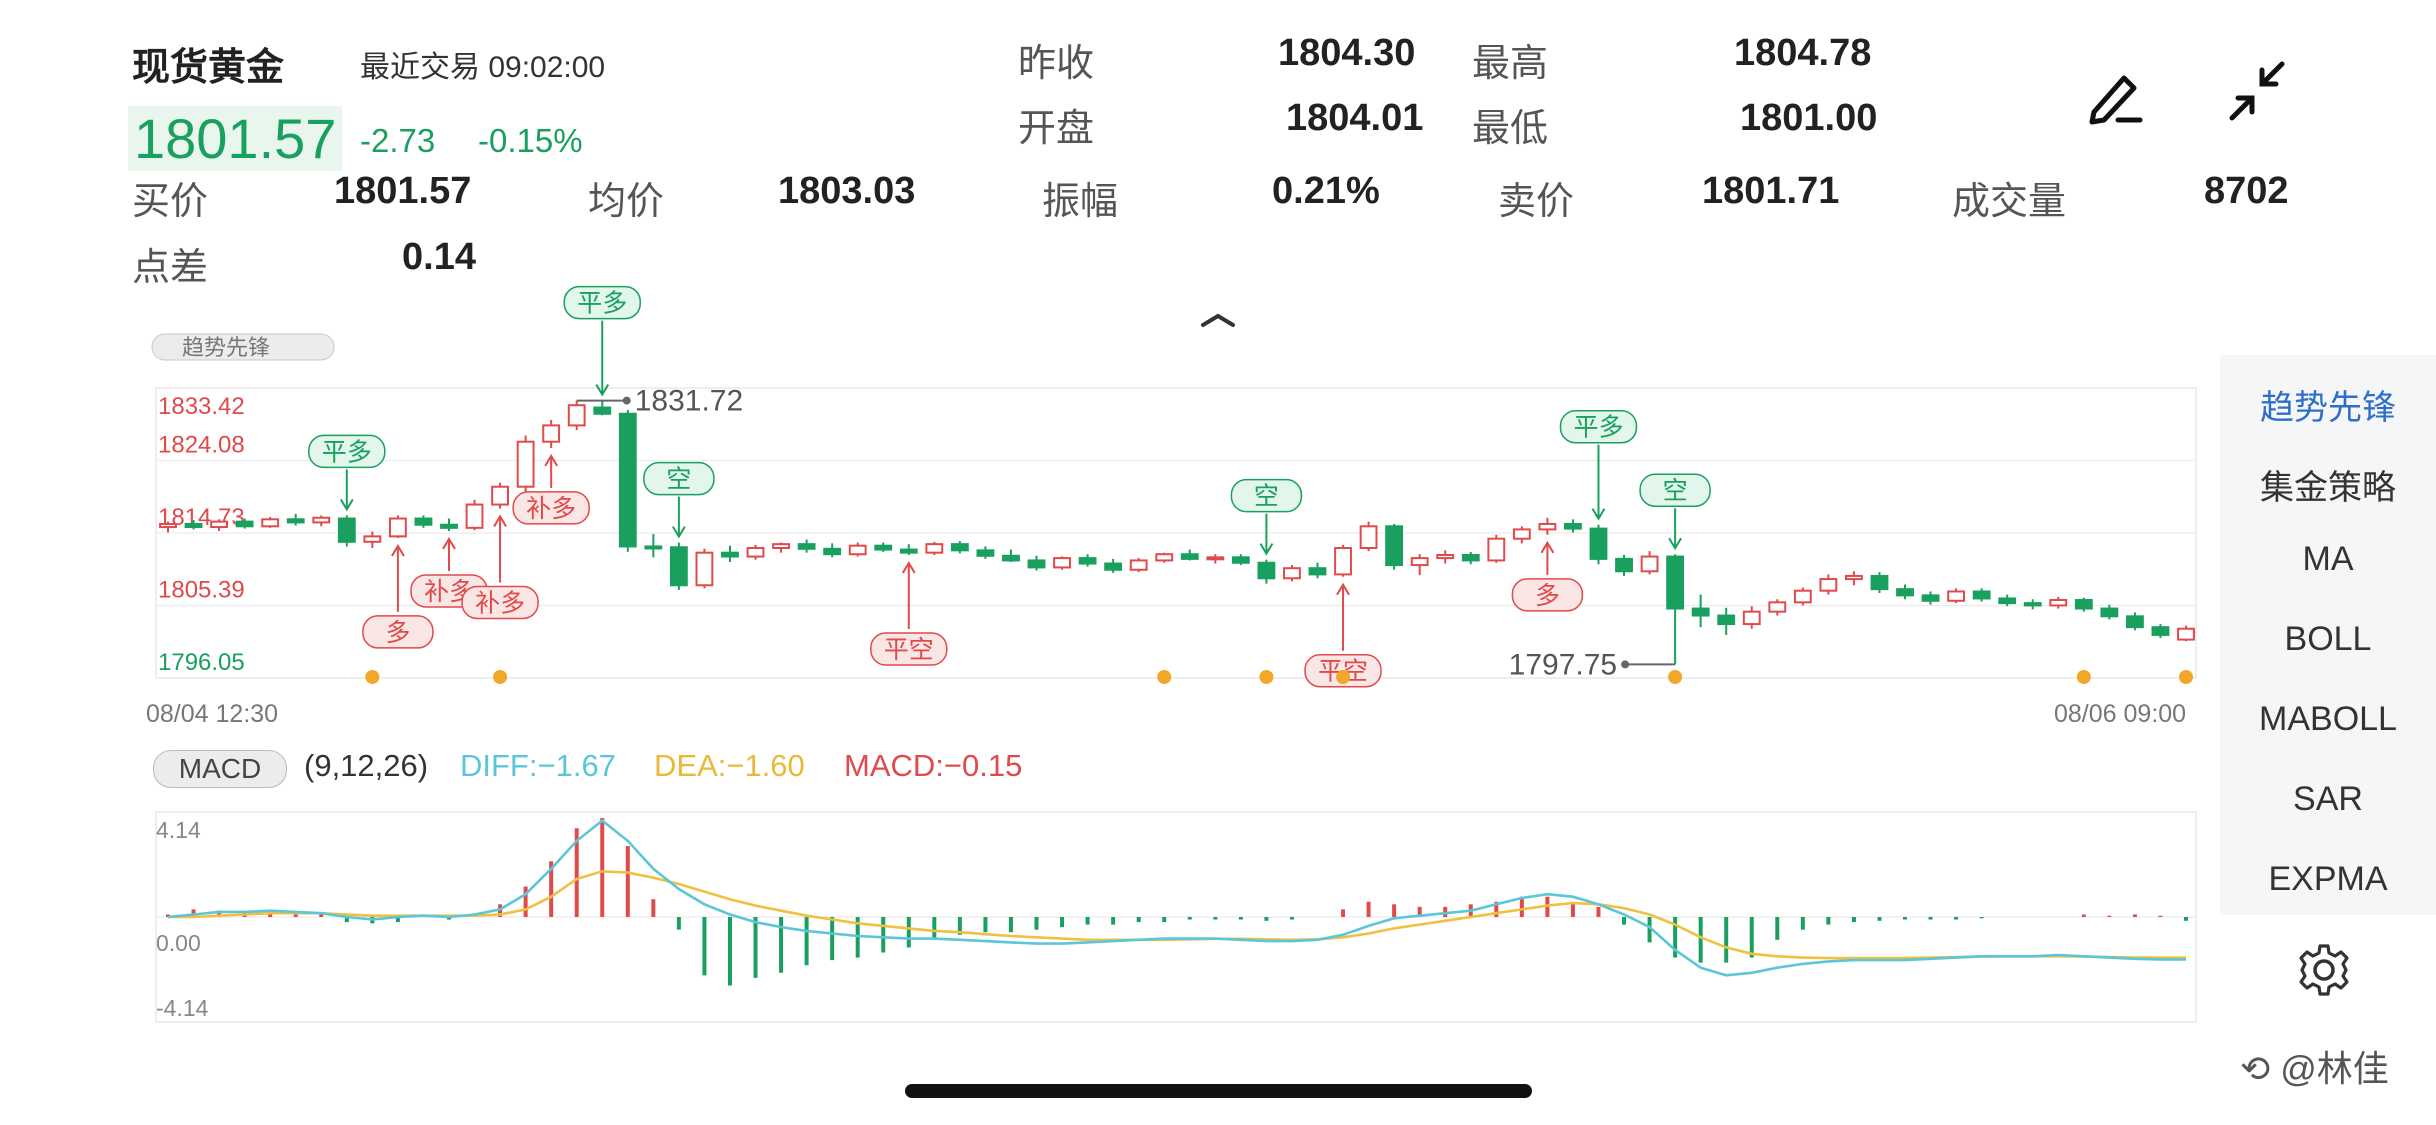 The image size is (2436, 1125). Describe the element at coordinates (1563, 664) in the screenshot. I see `min-price-label: 1797.75` at that location.